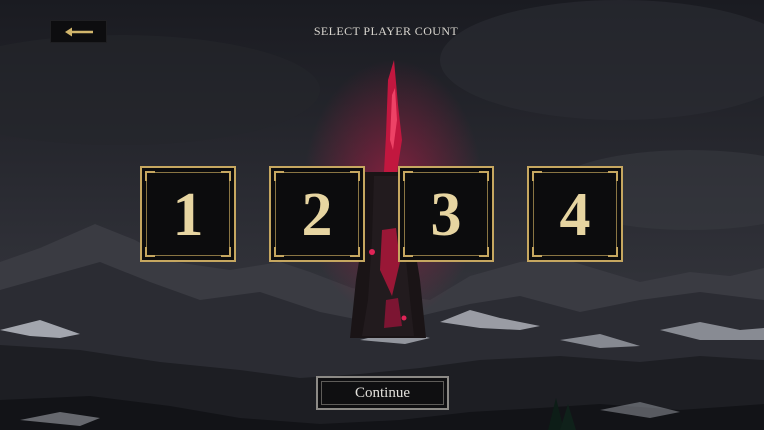 The height and width of the screenshot is (430, 764). I want to click on screen-title: SELECT PLAYER COUNT, so click(386, 31).